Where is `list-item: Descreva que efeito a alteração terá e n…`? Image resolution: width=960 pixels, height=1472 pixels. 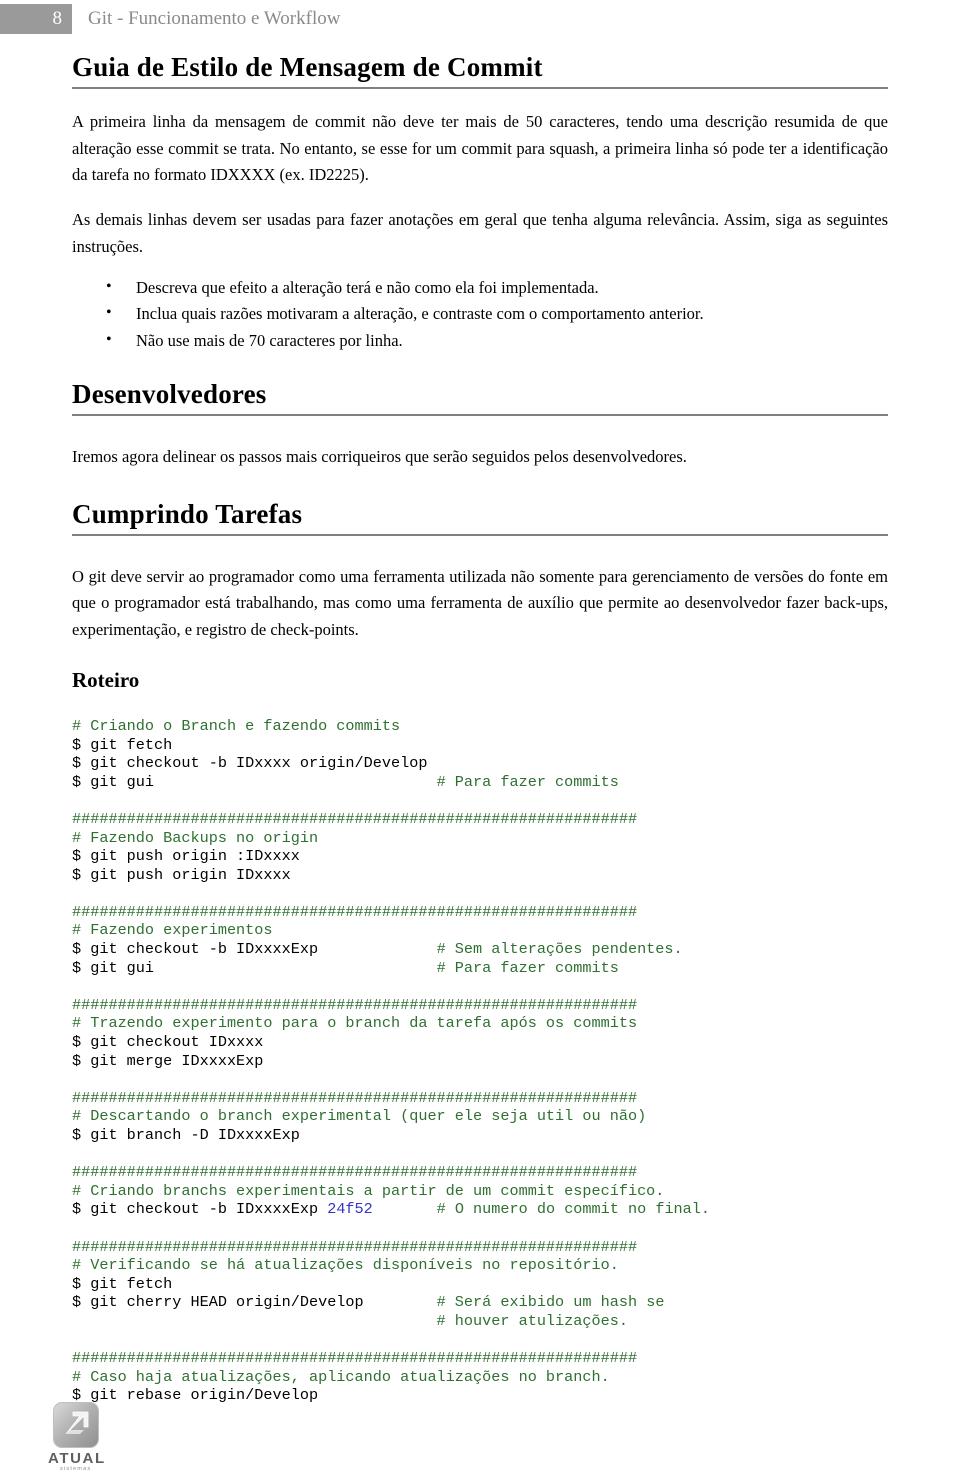
list-item: Descreva que efeito a alteração terá e n… is located at coordinates (497, 288).